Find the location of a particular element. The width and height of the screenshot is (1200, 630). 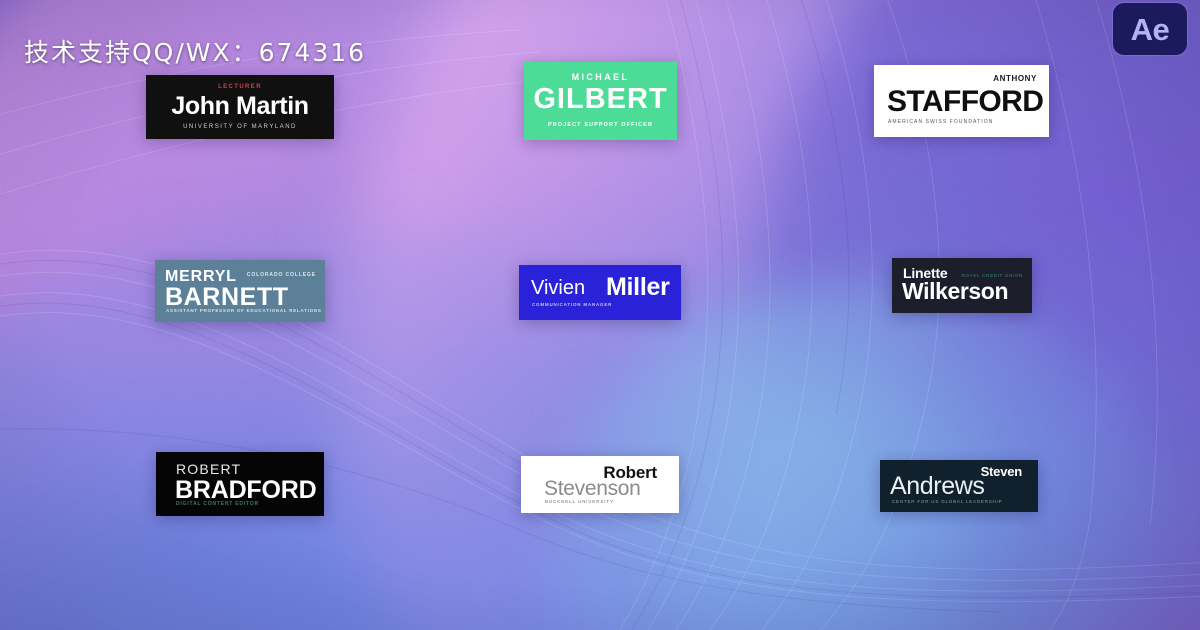

card-subtitle: COMMUNICATION MANAGER is located at coordinates (572, 304).